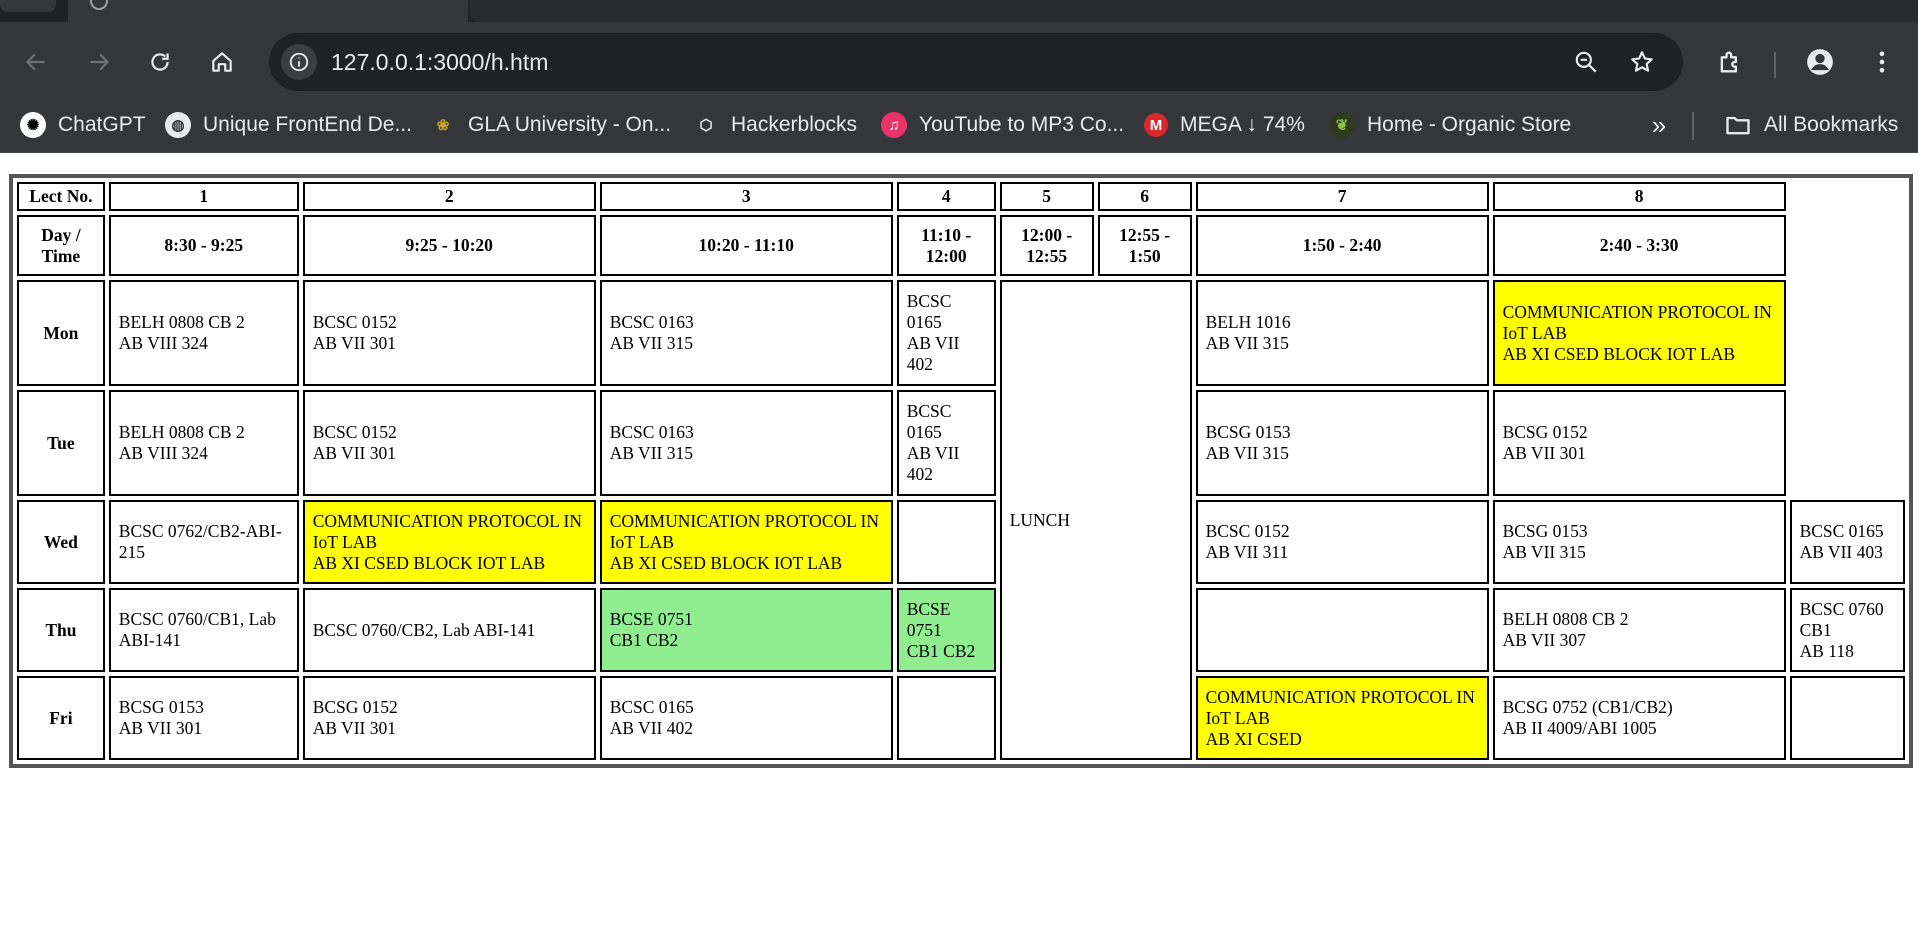 The width and height of the screenshot is (1918, 937). I want to click on gla-logo-icon: ❀, so click(443, 125).